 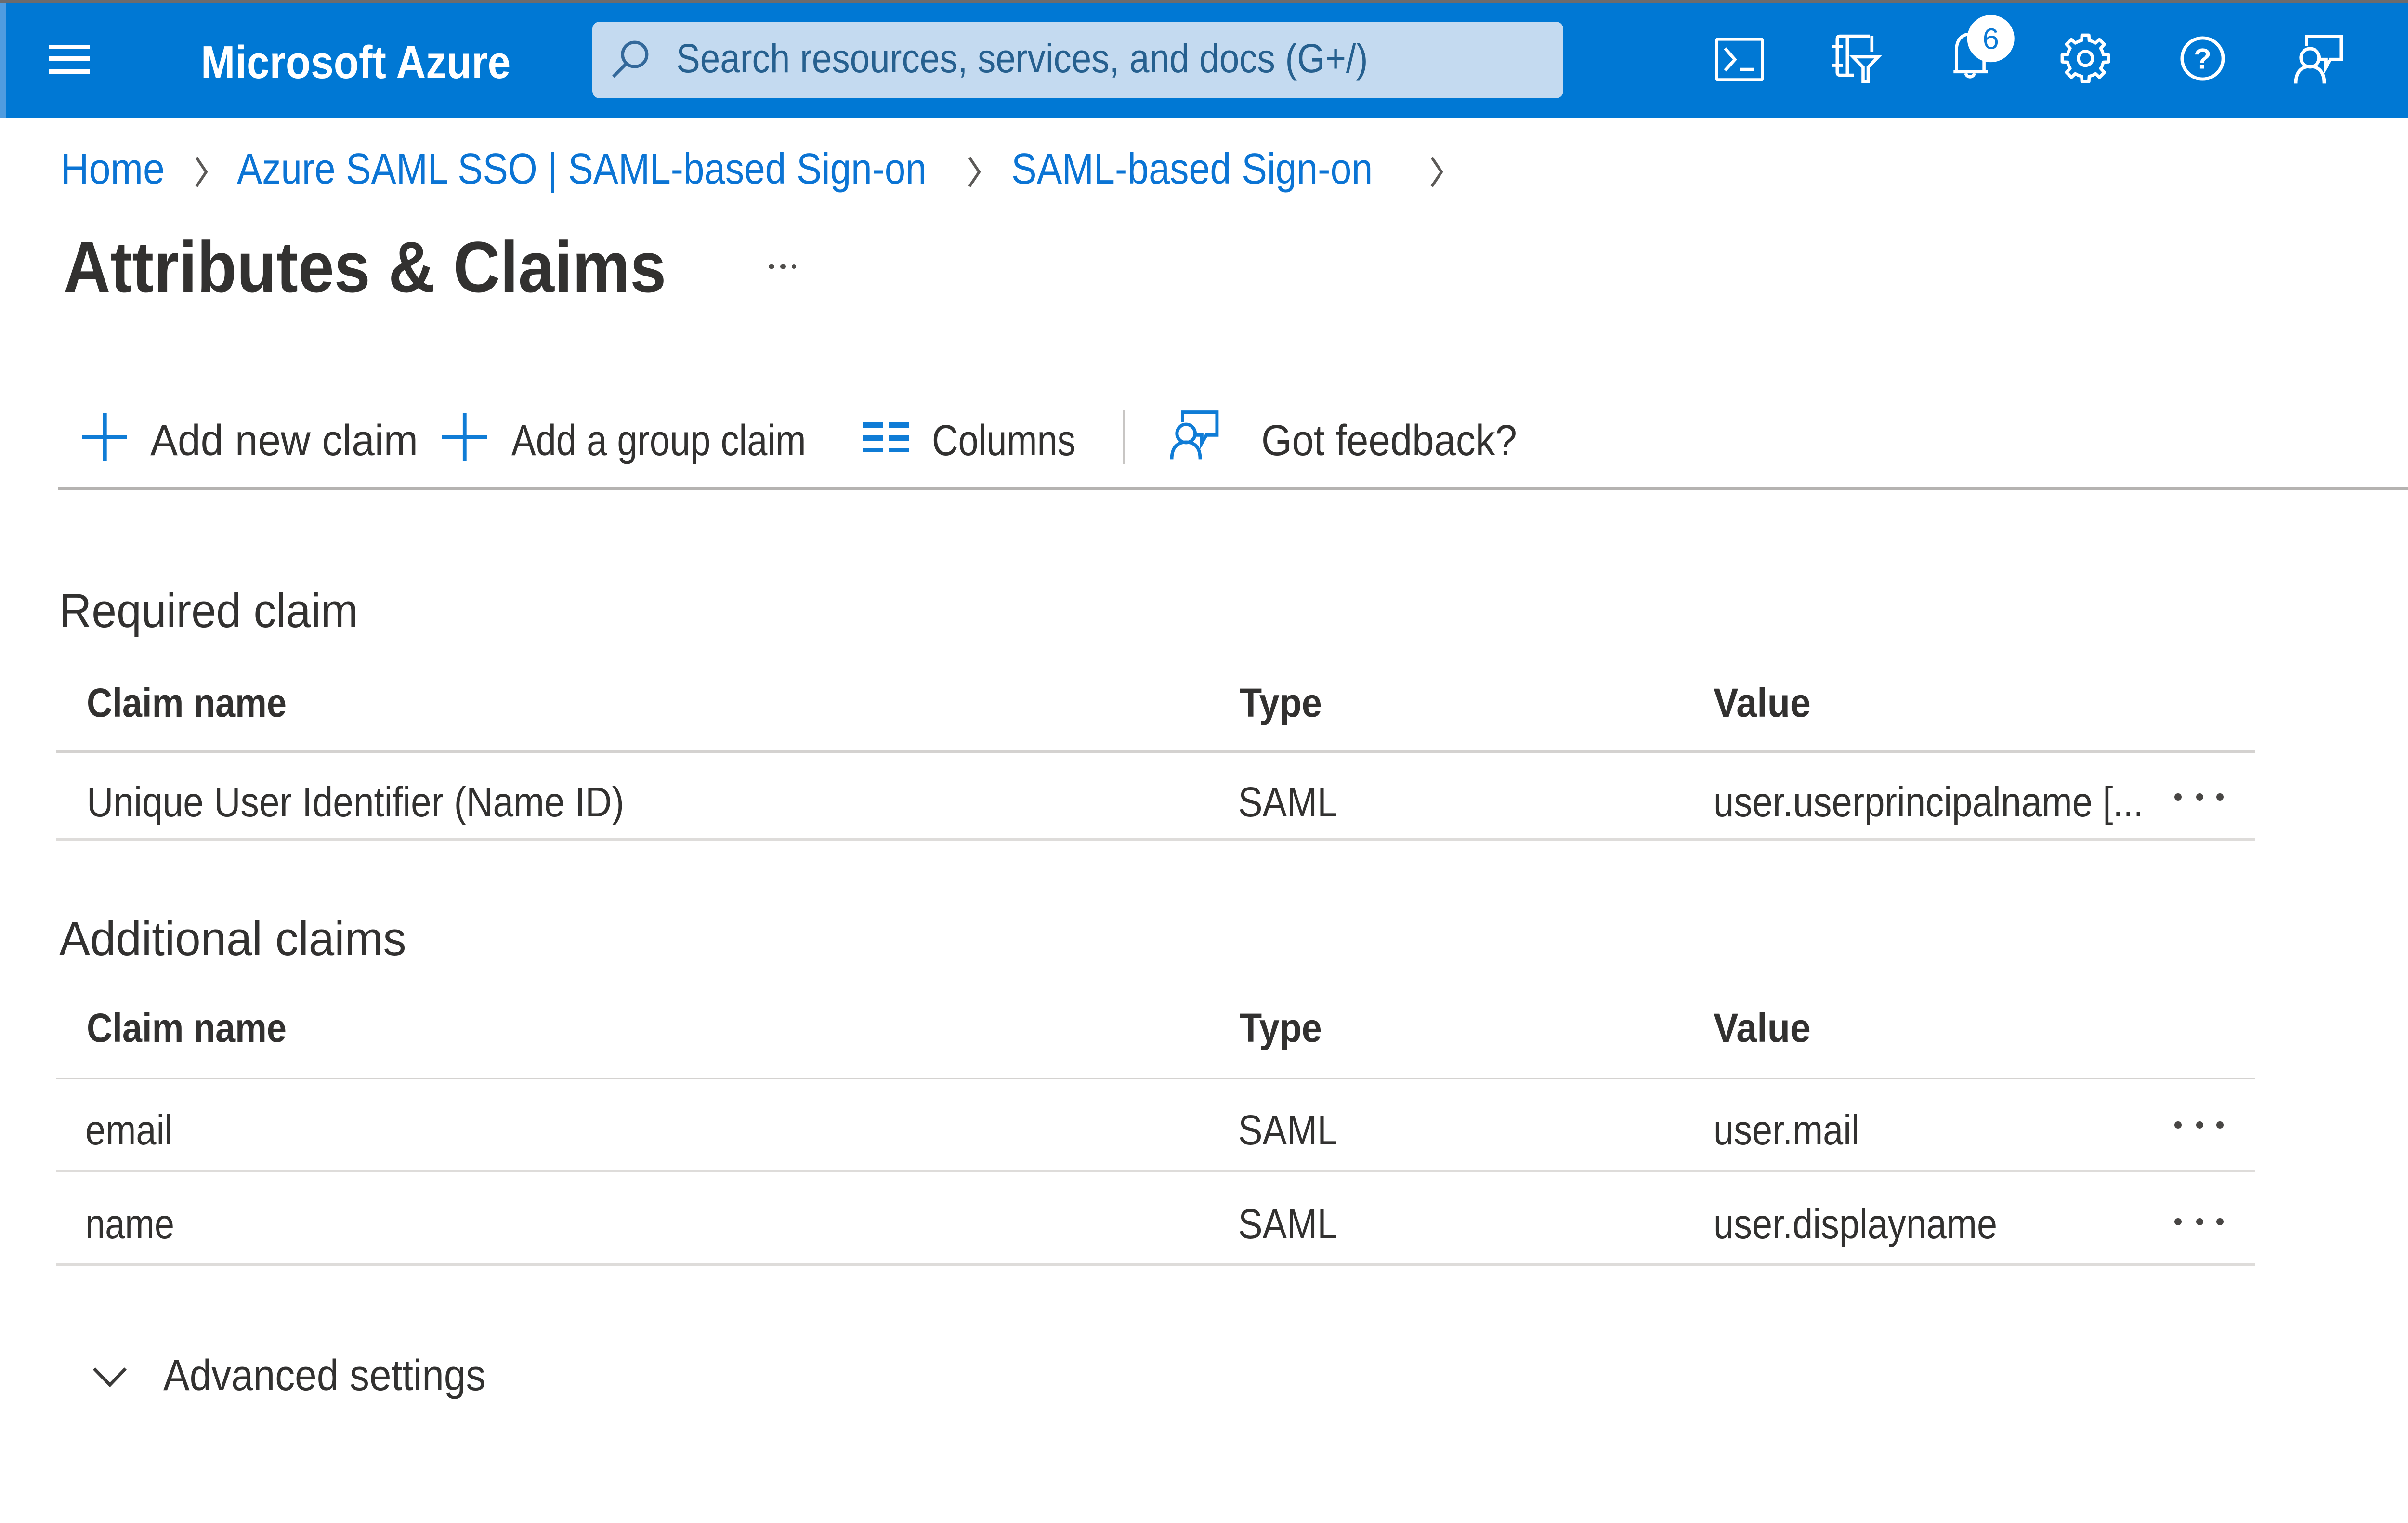 What do you see at coordinates (1991, 38) in the screenshot?
I see `svg-text: 6` at bounding box center [1991, 38].